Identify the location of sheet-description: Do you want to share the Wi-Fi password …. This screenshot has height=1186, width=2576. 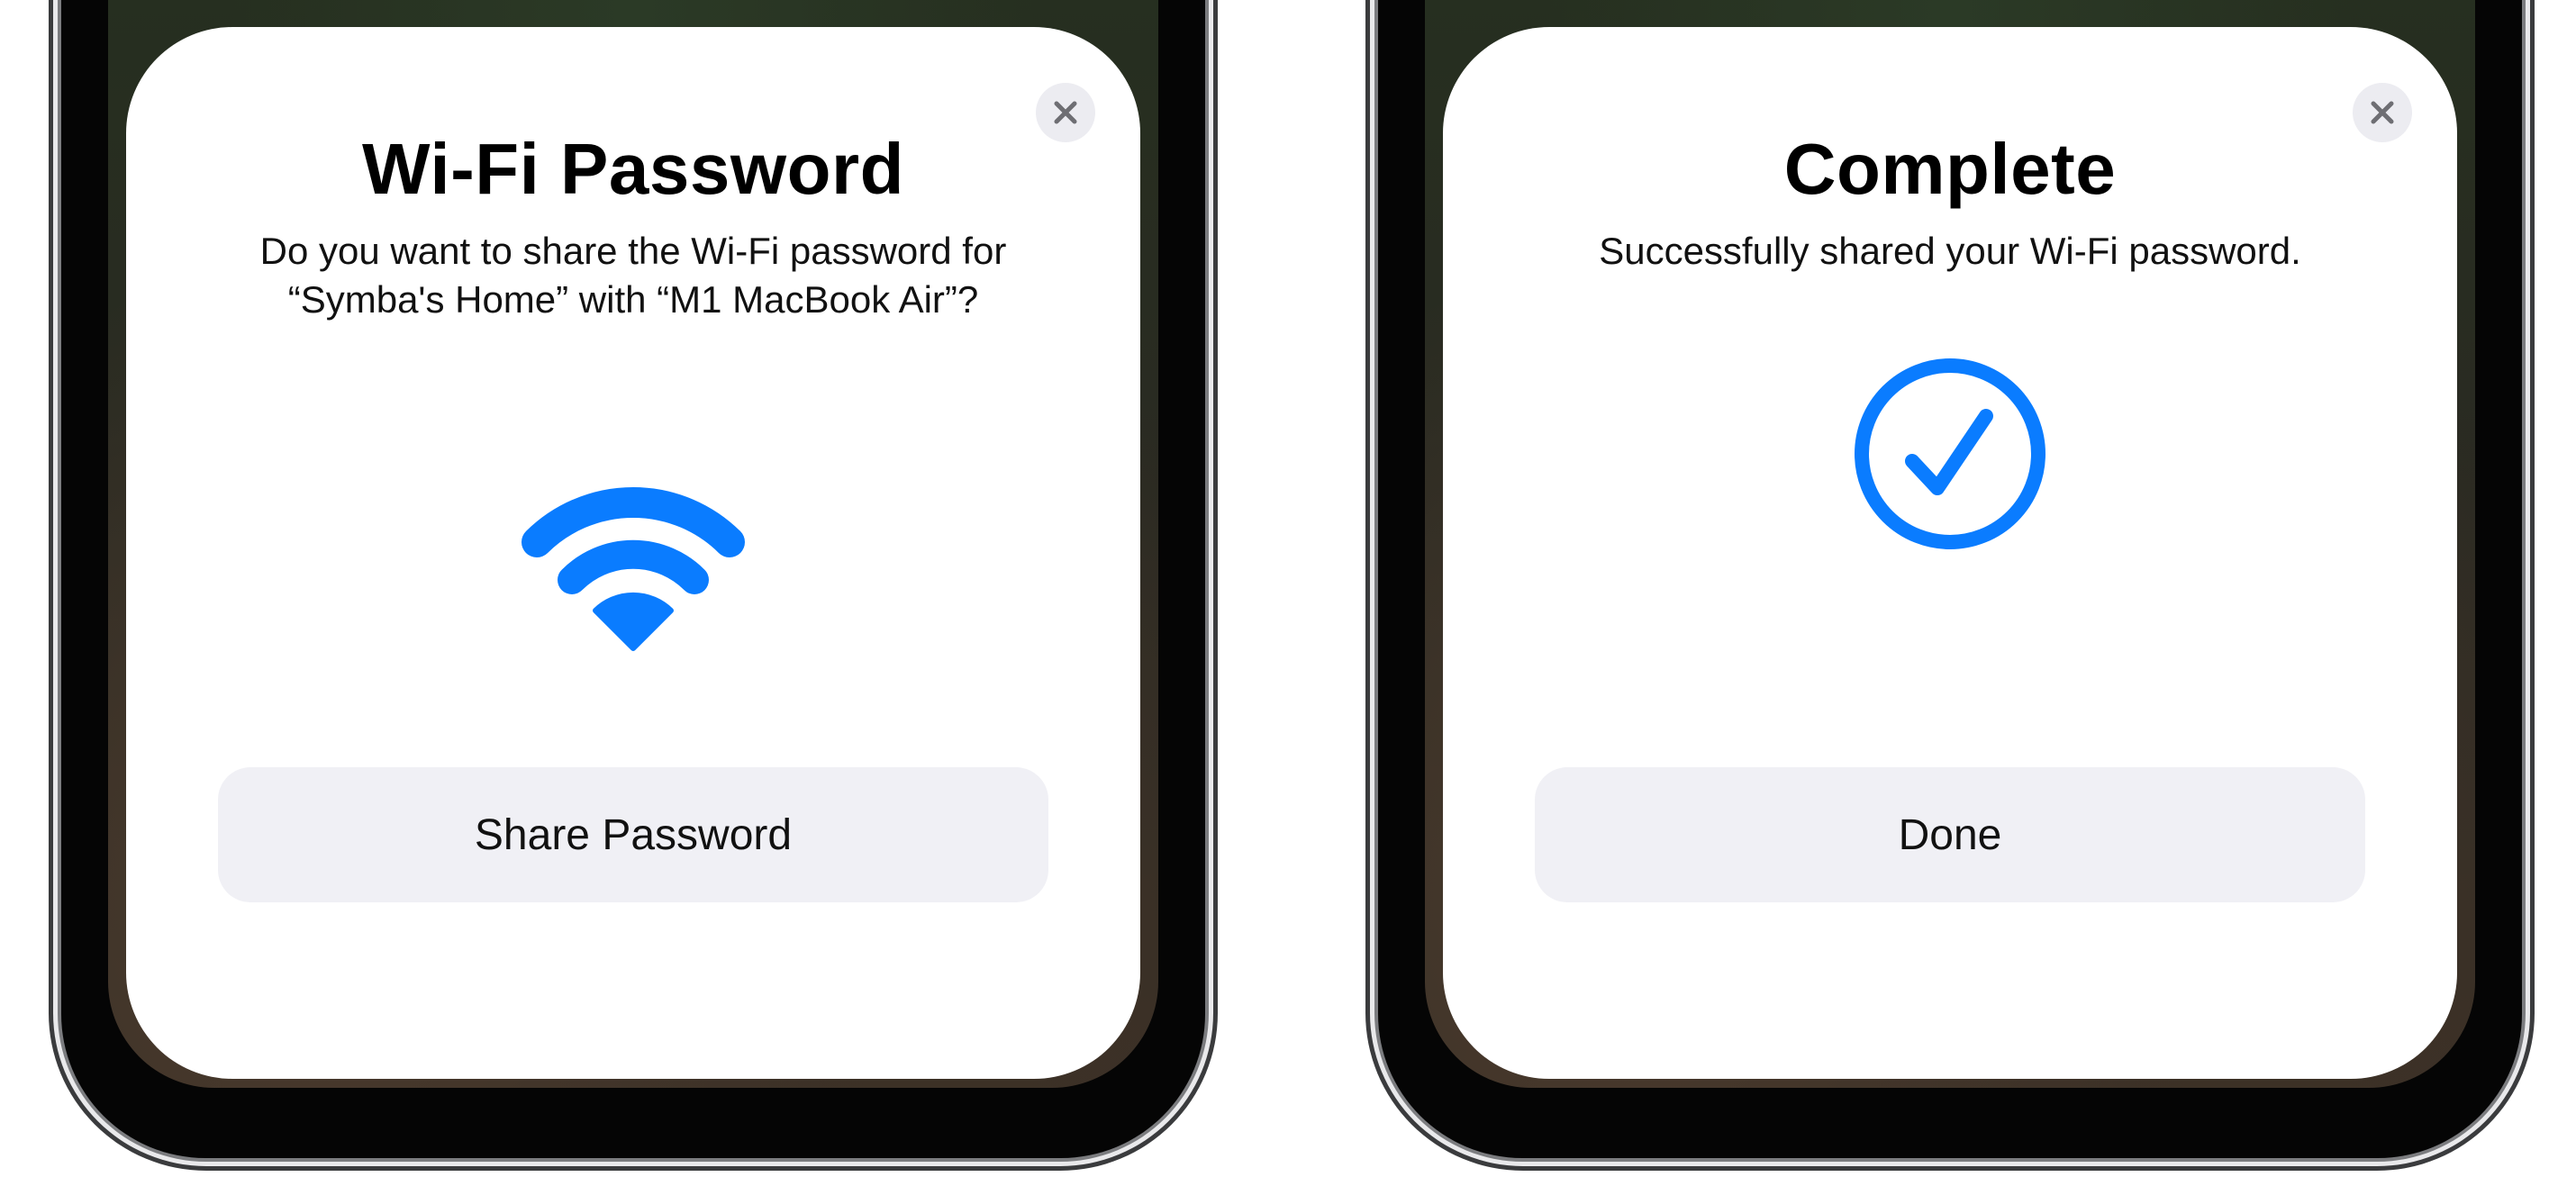
(633, 275).